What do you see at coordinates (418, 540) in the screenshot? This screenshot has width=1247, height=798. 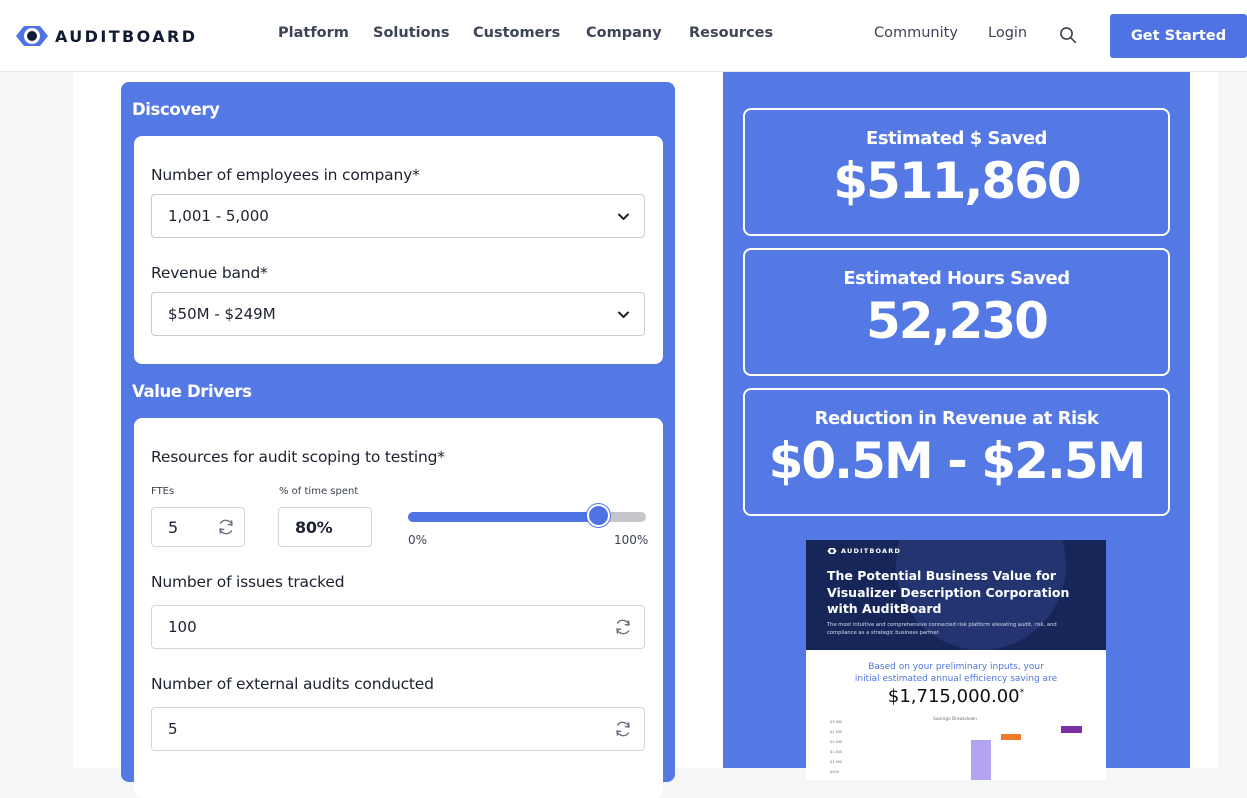 I see `slider-min-label: 0%` at bounding box center [418, 540].